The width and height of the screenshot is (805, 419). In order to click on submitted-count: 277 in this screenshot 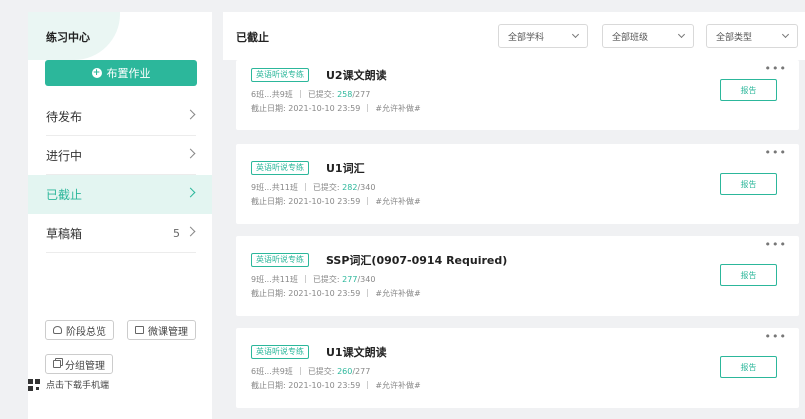, I will do `click(350, 279)`.